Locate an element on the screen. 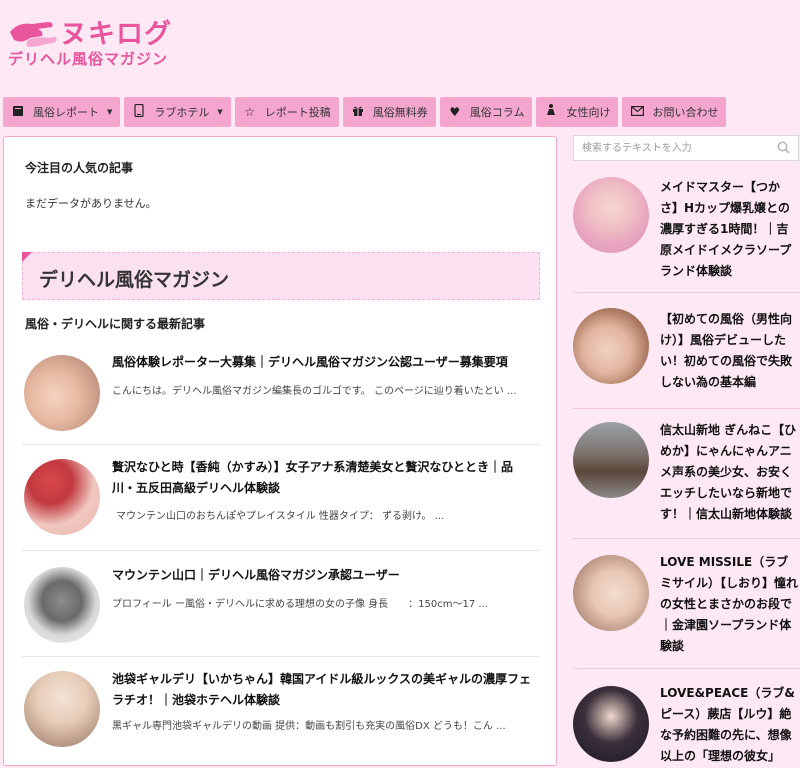  nav-item-column: ♥ 風俗コラム is located at coordinates (486, 112).